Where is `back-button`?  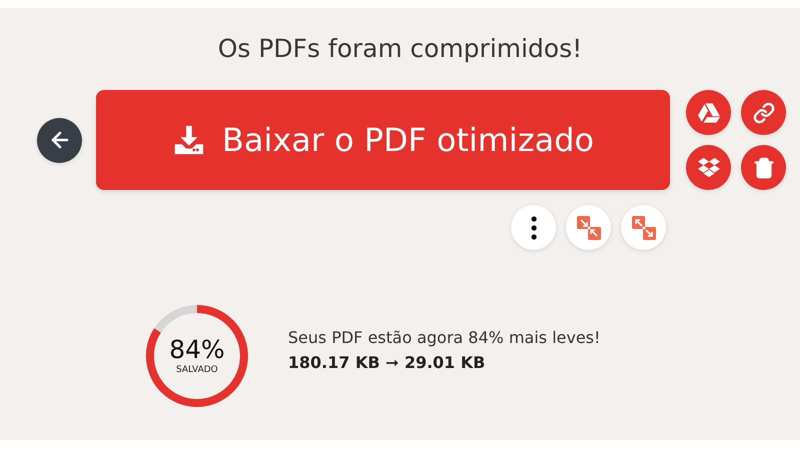 back-button is located at coordinates (59, 140).